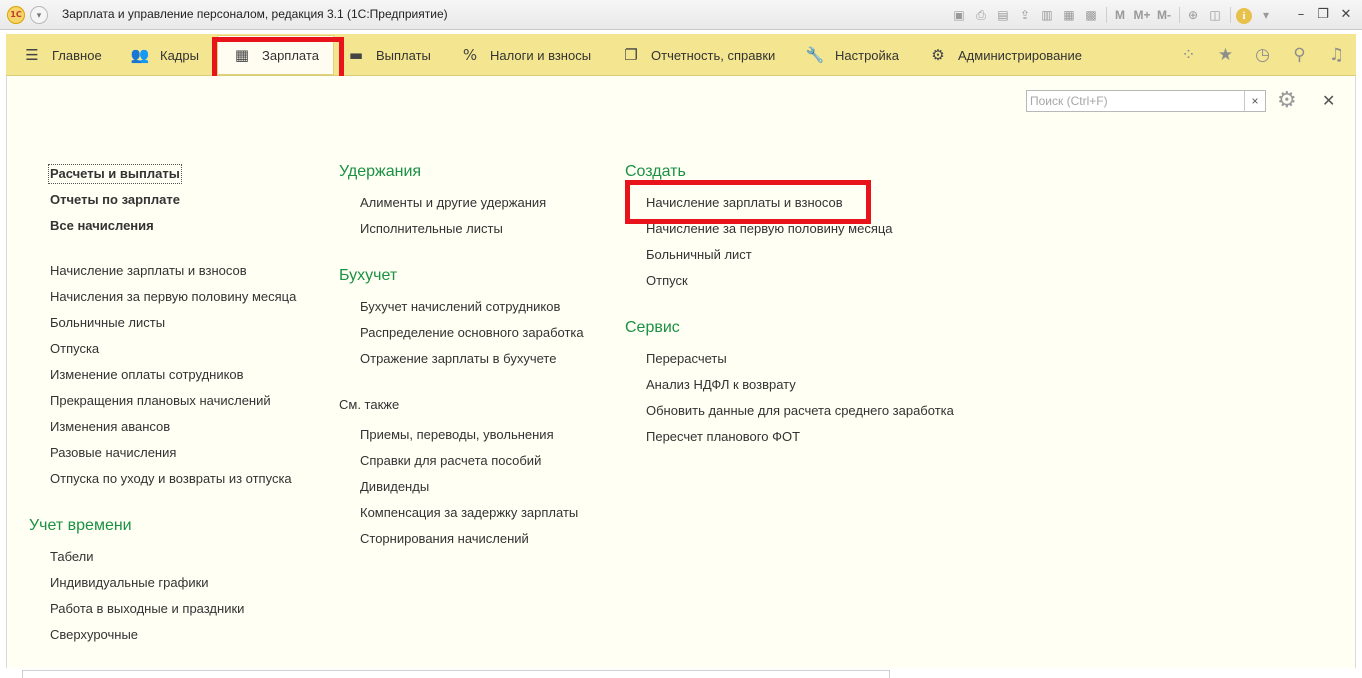 This screenshot has width=1362, height=678. Describe the element at coordinates (1287, 100) in the screenshot. I see `settings-gears-icon: ⚙` at that location.